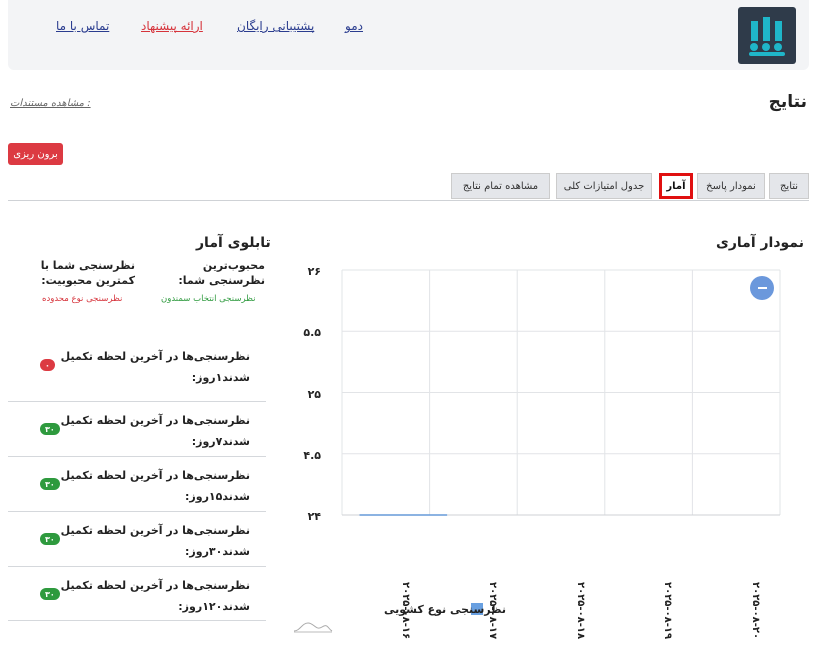 The image size is (819, 654). I want to click on y-tick-label: ۲۴, so click(314, 516).